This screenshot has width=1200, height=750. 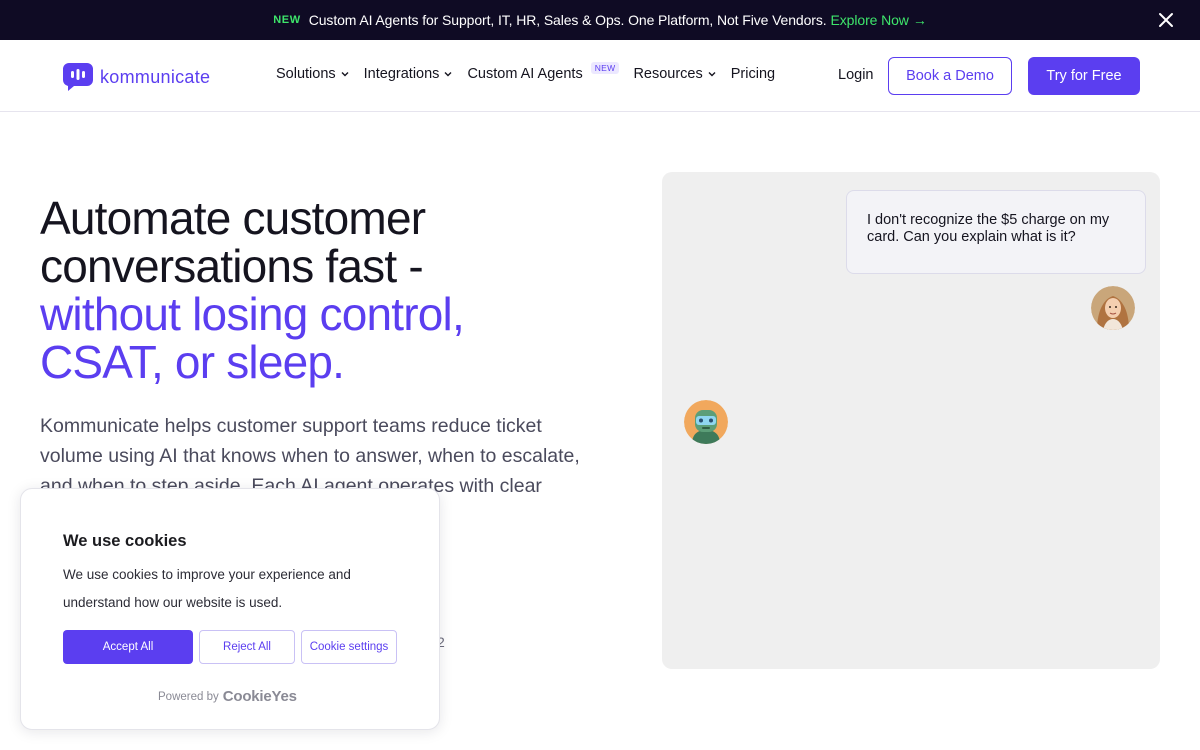 What do you see at coordinates (855, 75) in the screenshot?
I see `login-link: Login` at bounding box center [855, 75].